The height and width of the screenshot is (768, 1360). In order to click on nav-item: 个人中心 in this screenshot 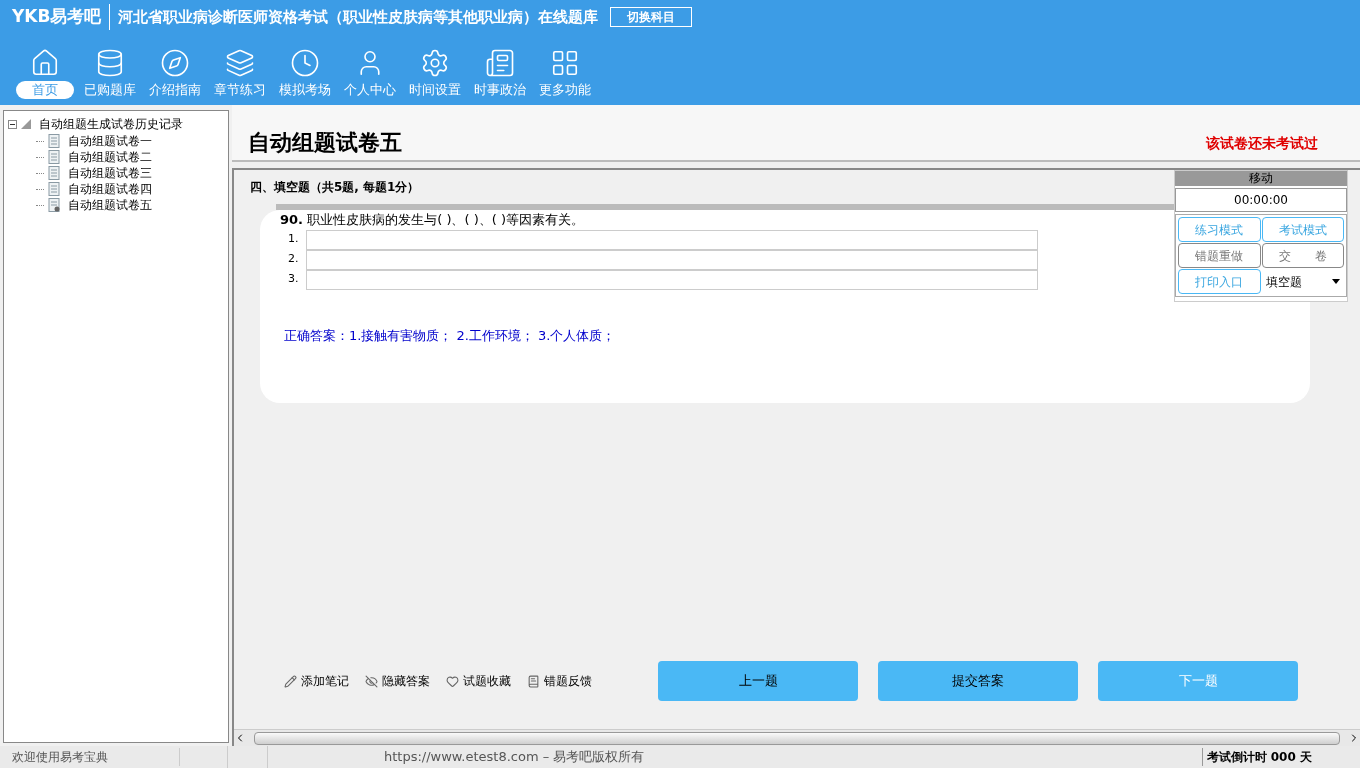, I will do `click(369, 73)`.